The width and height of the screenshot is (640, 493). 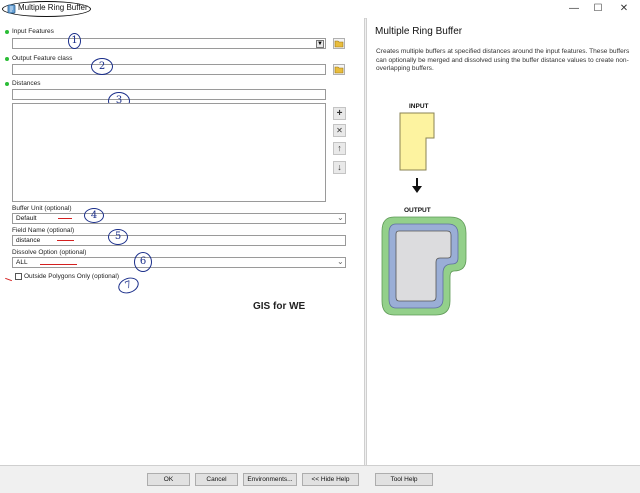 What do you see at coordinates (49, 252) in the screenshot?
I see `dissolve-option-label: Dissolve Option (optional)` at bounding box center [49, 252].